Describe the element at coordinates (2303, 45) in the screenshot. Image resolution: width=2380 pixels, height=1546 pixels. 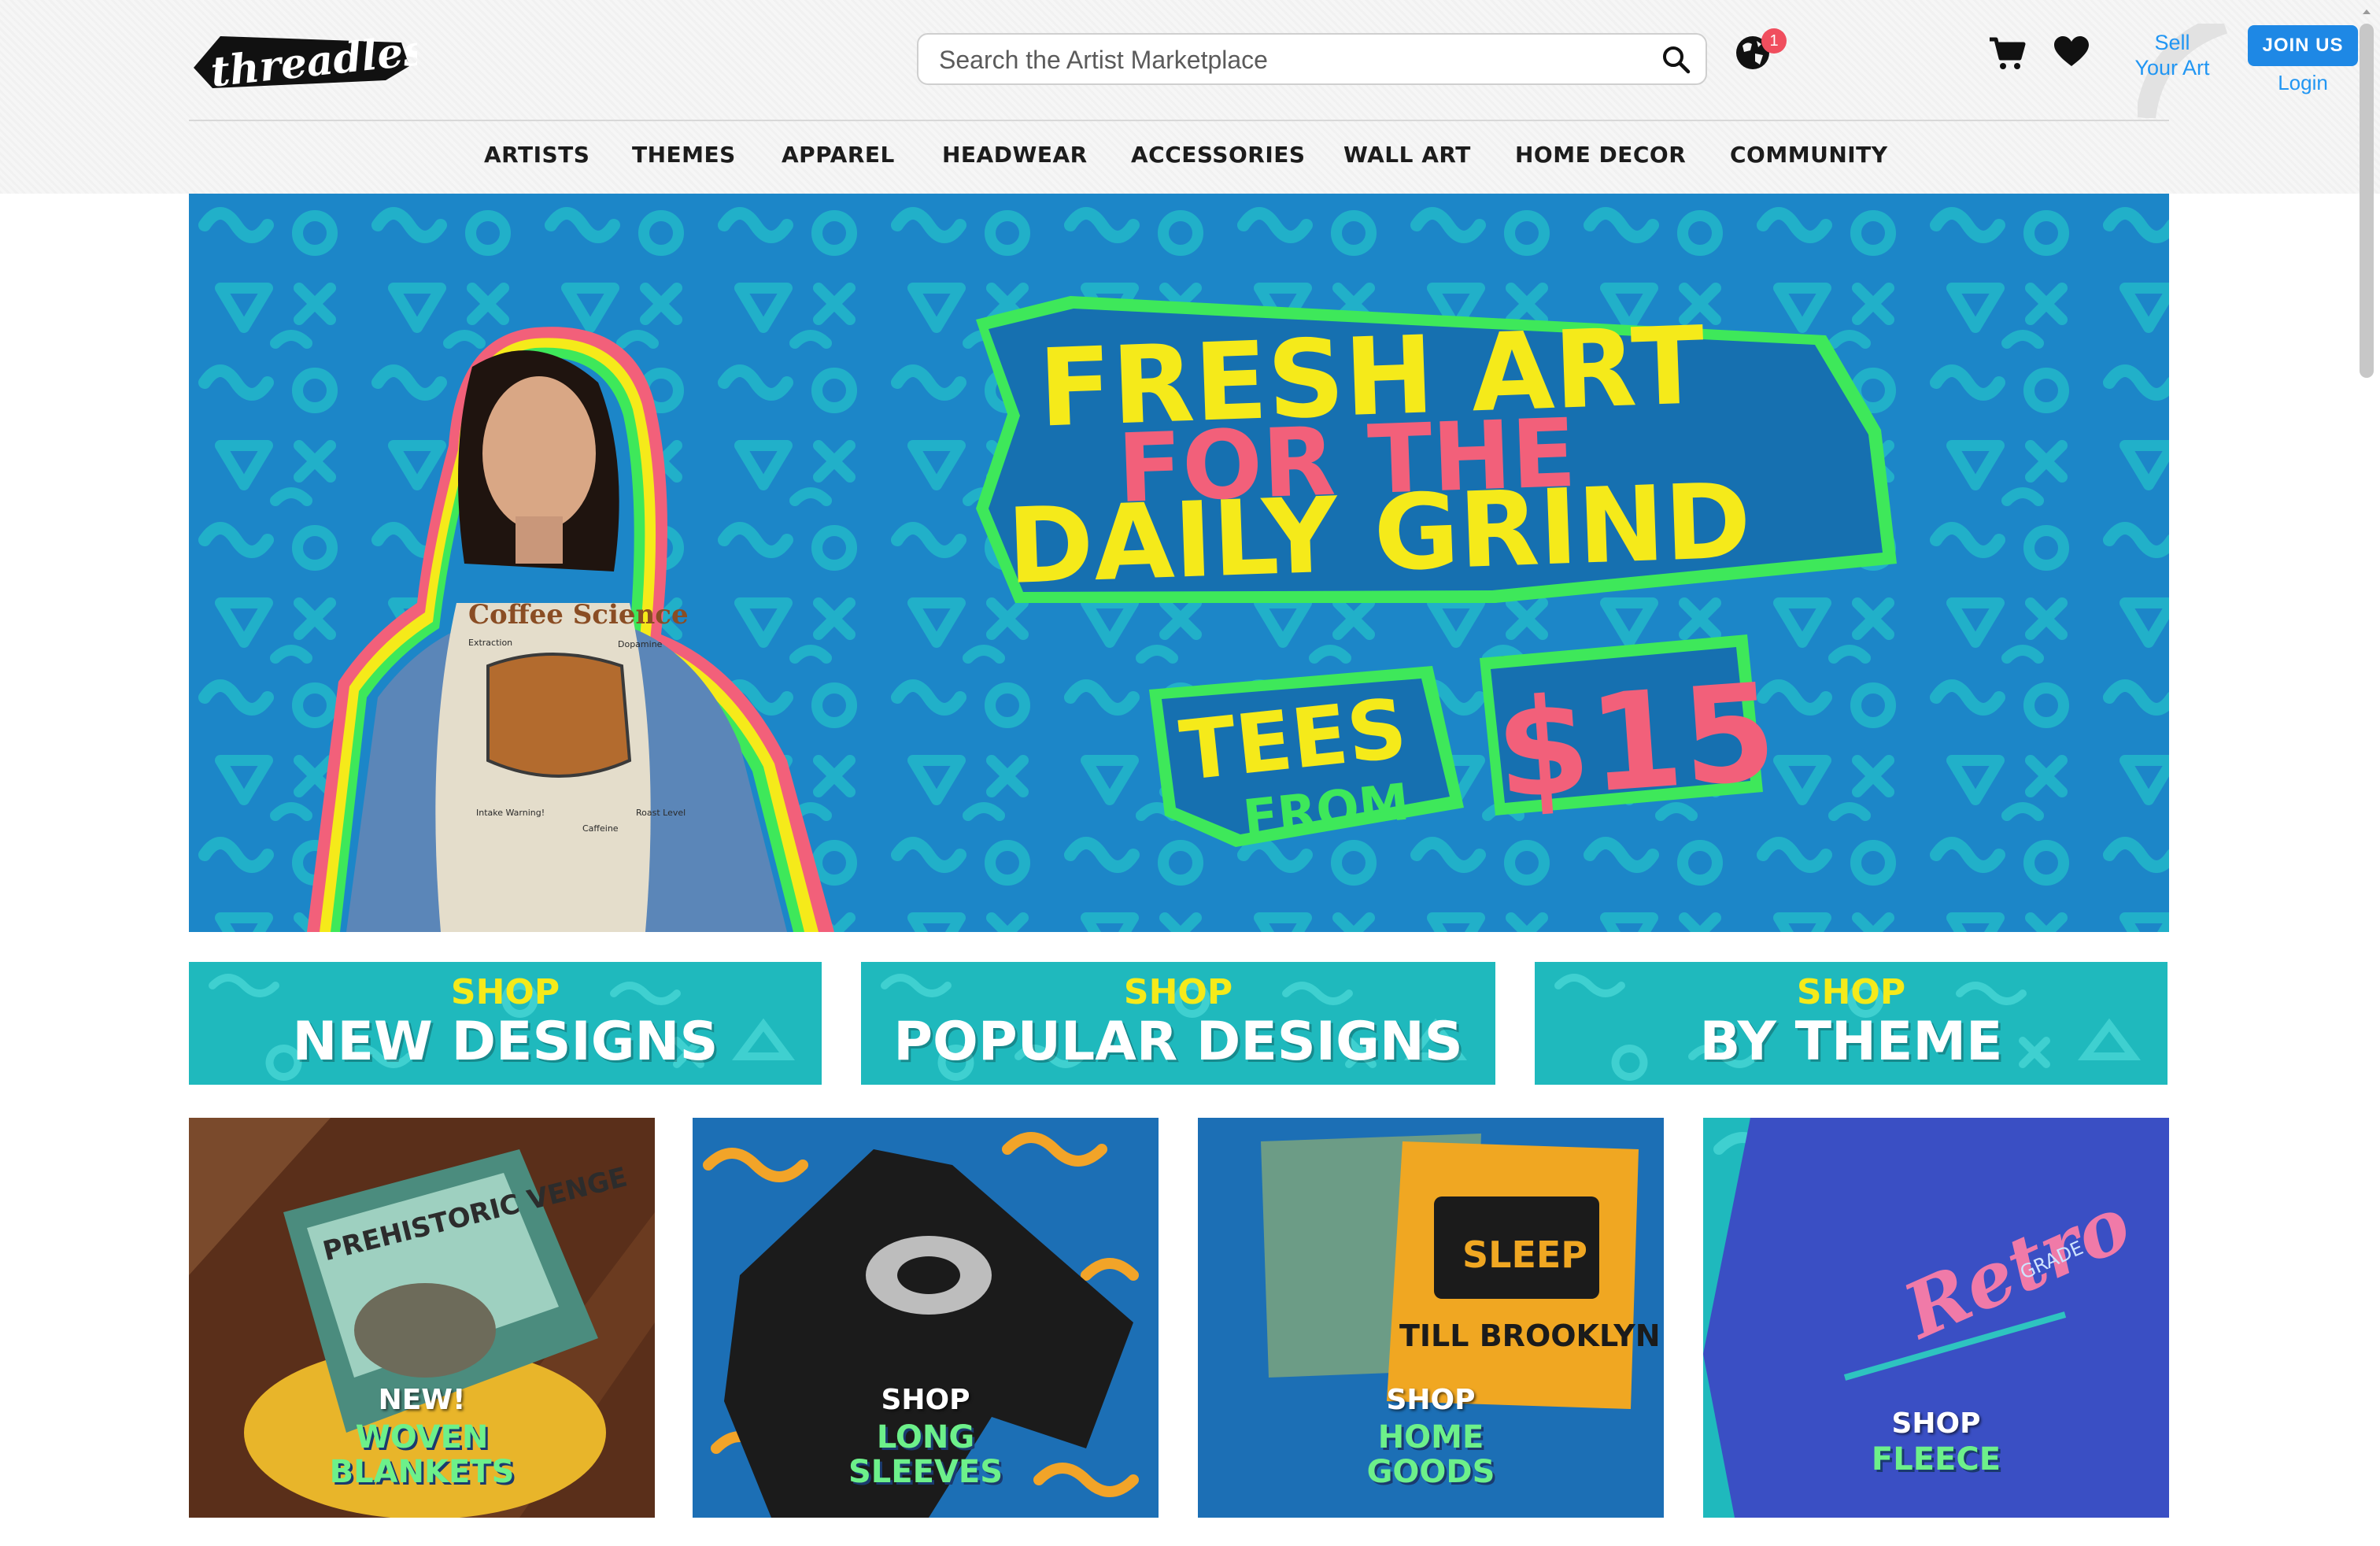
I see `join-us-button: JOIN US` at that location.